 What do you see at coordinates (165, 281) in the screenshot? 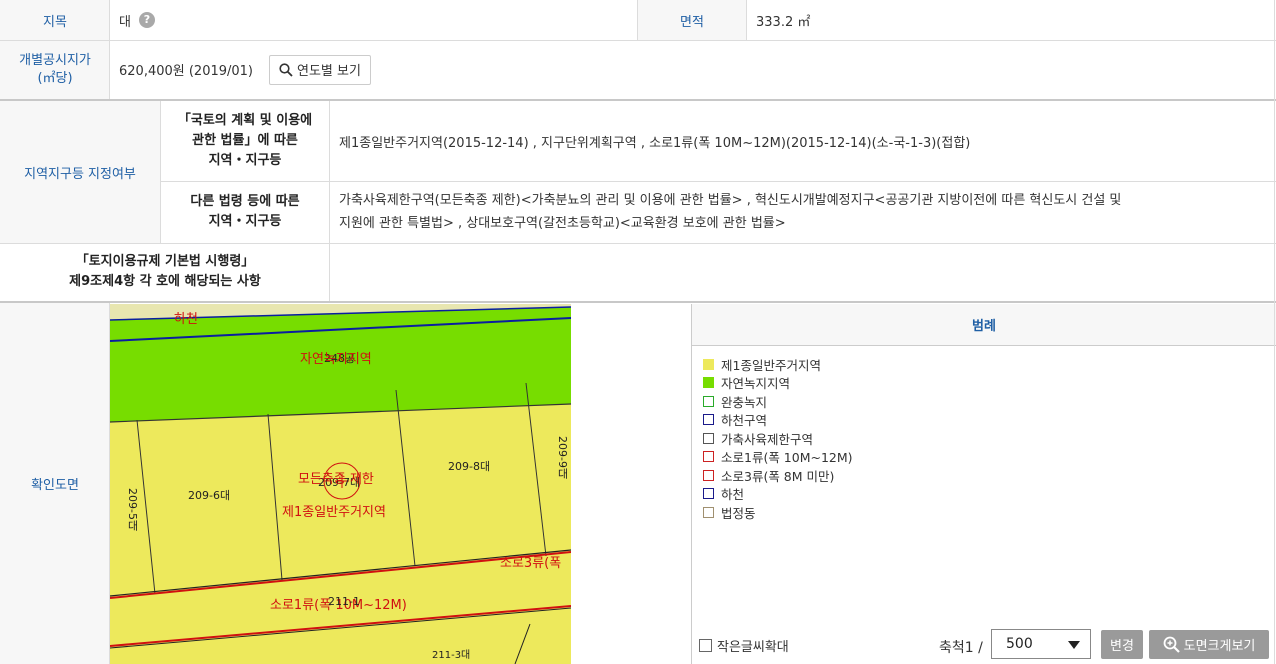
I see `article-line2: 제9조제4항 각 호에 해당되는 사항` at bounding box center [165, 281].